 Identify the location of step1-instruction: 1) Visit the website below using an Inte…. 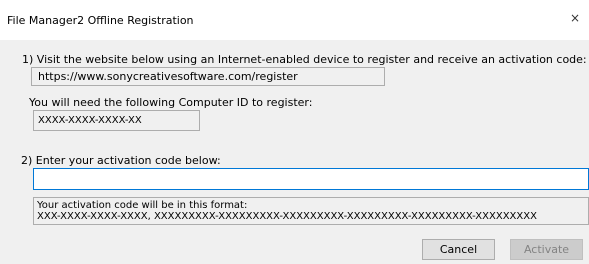
(304, 59).